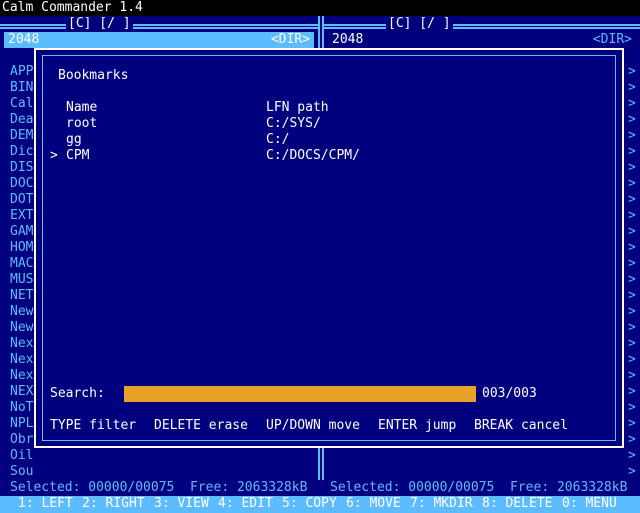  Describe the element at coordinates (159, 487) in the screenshot. I see `left-selection-status: Selected: 00000/00075 Free: 2063328kB` at that location.